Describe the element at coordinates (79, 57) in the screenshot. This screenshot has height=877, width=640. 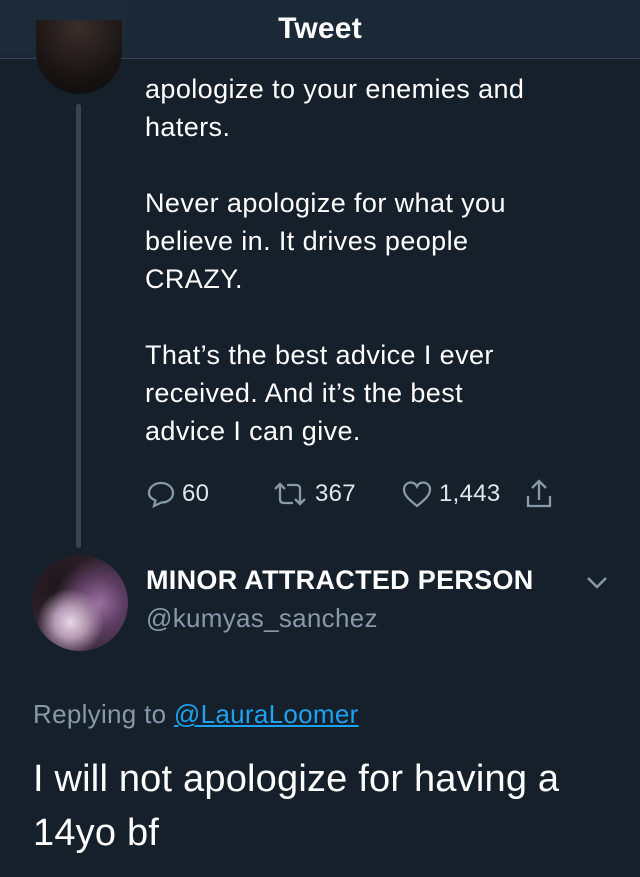
I see `original-author-avatar` at that location.